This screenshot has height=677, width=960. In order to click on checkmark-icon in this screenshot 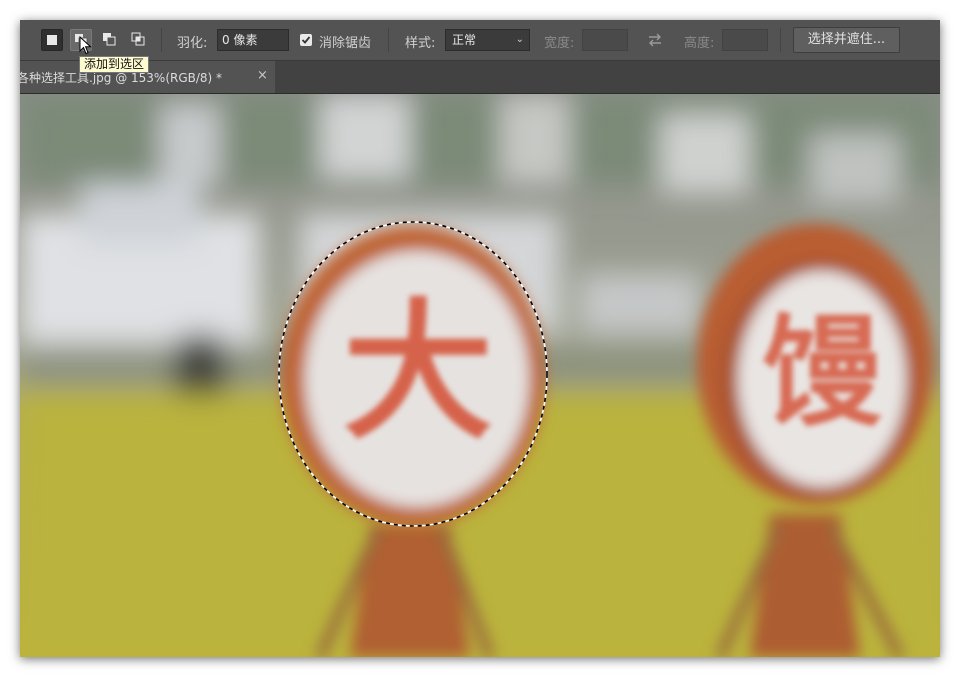, I will do `click(306, 40)`.